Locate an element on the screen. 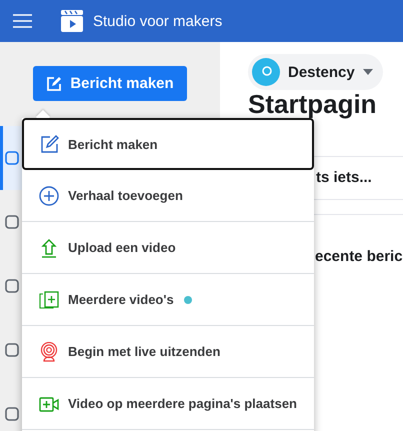 The height and width of the screenshot is (431, 403). app-title: Studio voor makers is located at coordinates (157, 21).